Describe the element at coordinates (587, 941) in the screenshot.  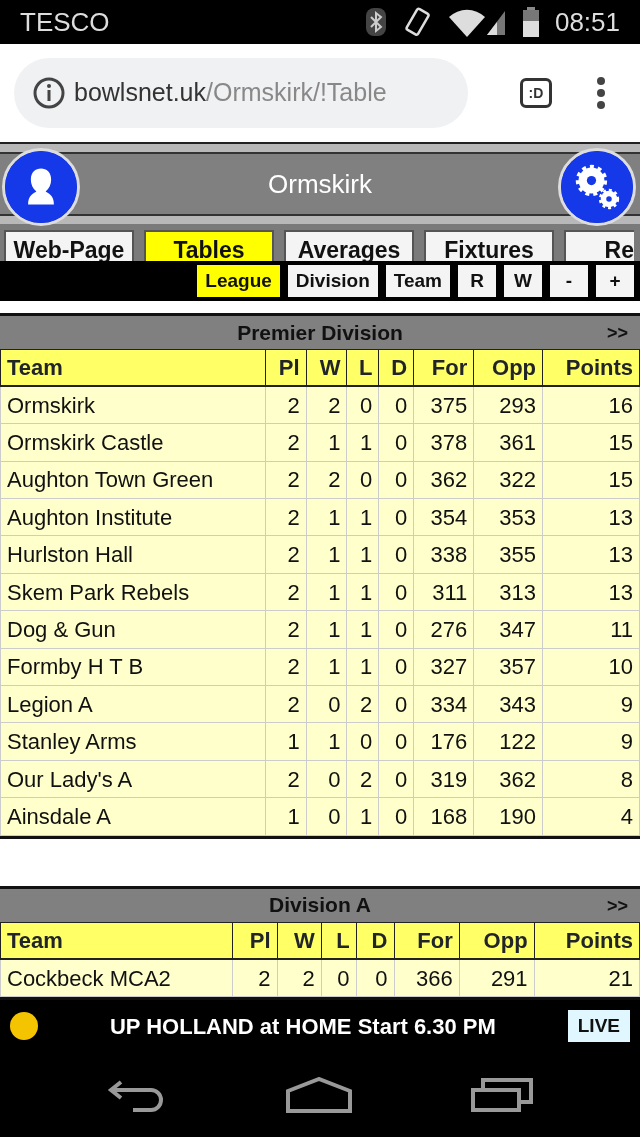
I see `column-header: Points` at that location.